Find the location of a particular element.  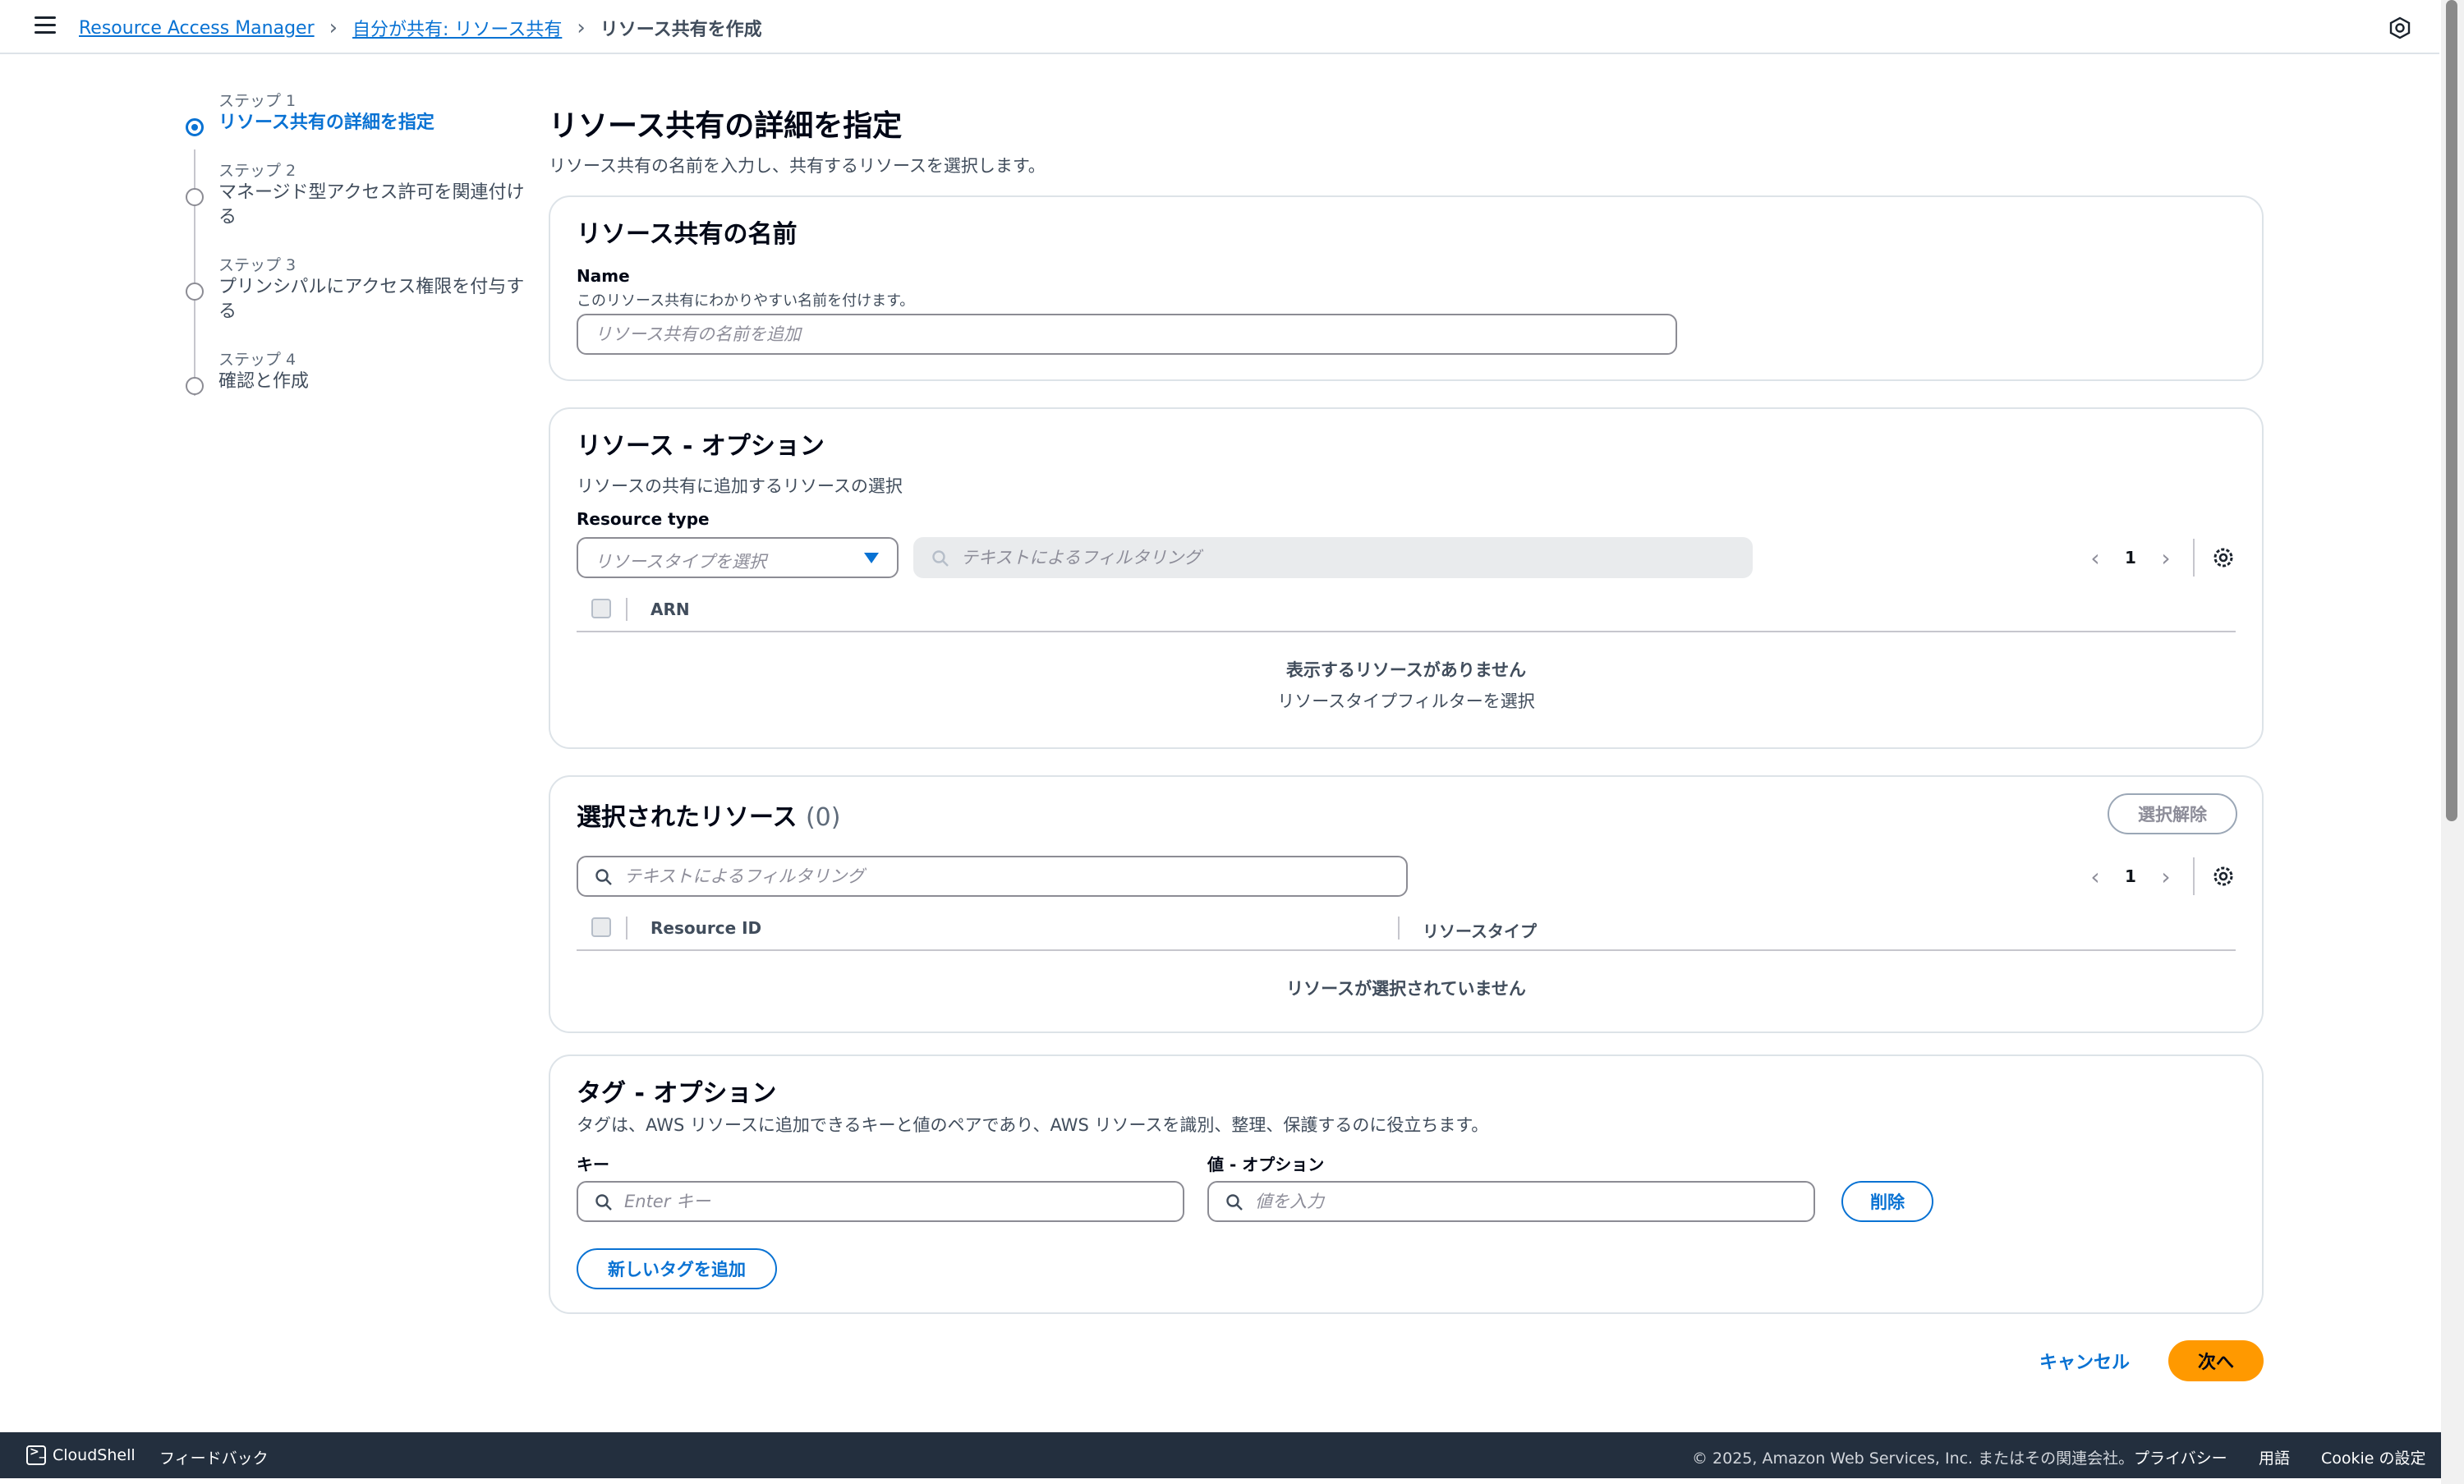

cancel-button: キャンセル is located at coordinates (2084, 1360).